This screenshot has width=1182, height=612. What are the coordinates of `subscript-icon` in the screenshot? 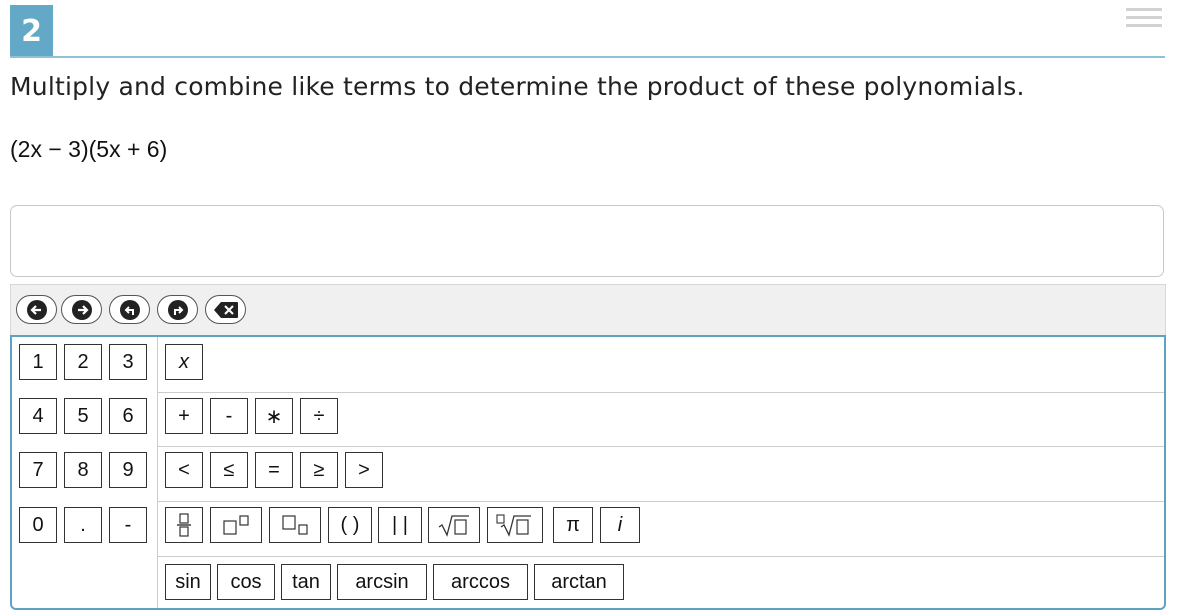 It's located at (295, 525).